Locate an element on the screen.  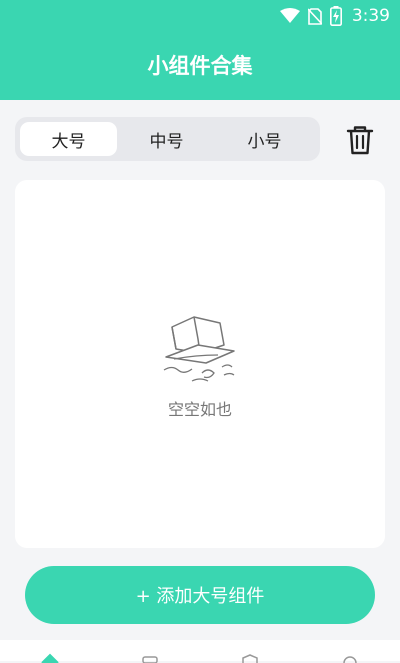
shield-icon is located at coordinates (250, 658).